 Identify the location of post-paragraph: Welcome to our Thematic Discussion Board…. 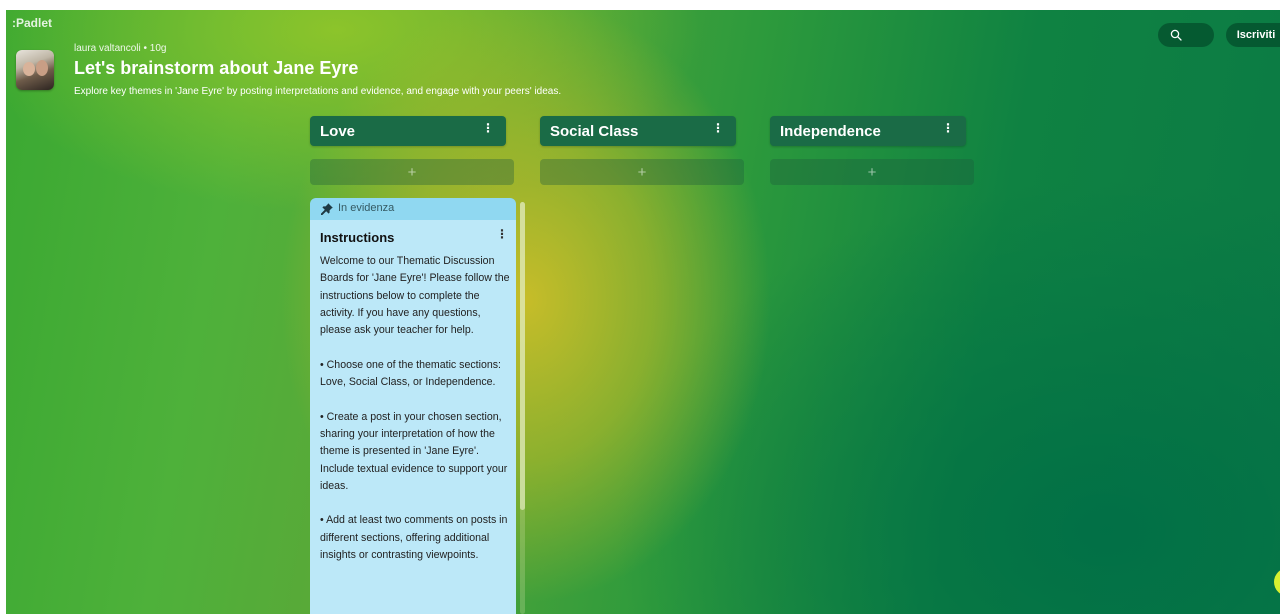
(415, 296).